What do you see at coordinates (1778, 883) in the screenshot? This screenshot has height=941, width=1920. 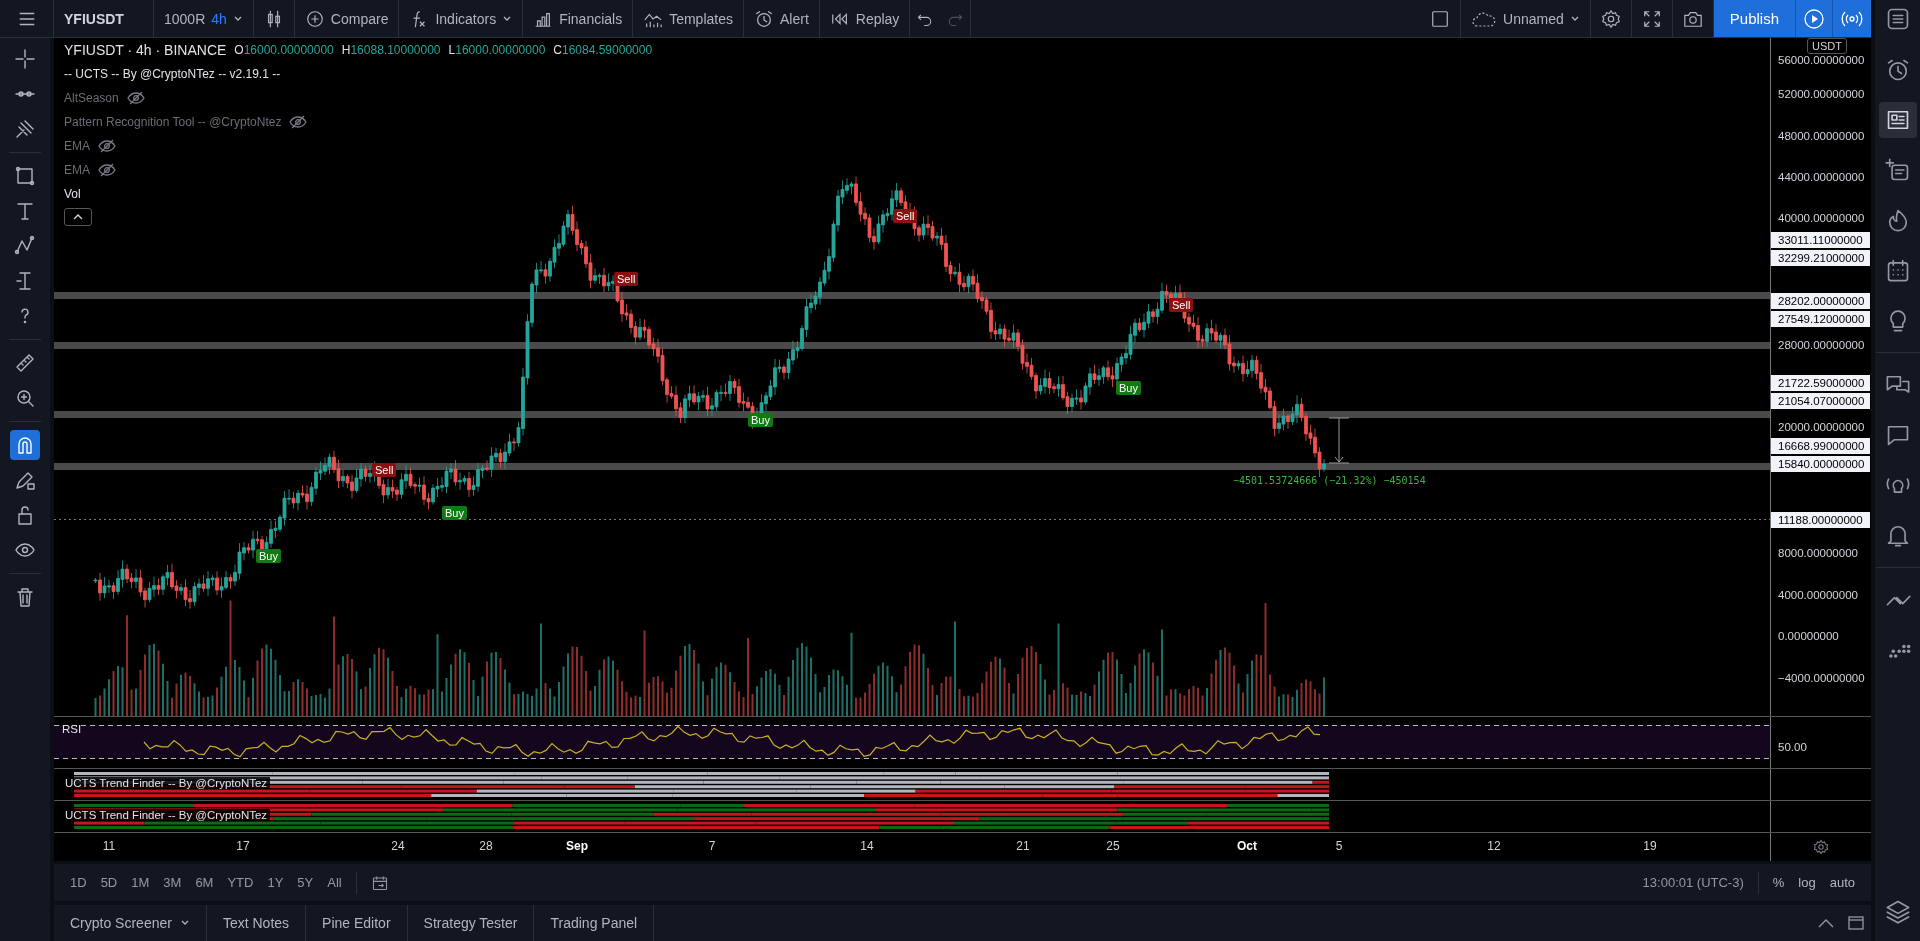 I see `scale-option: %` at bounding box center [1778, 883].